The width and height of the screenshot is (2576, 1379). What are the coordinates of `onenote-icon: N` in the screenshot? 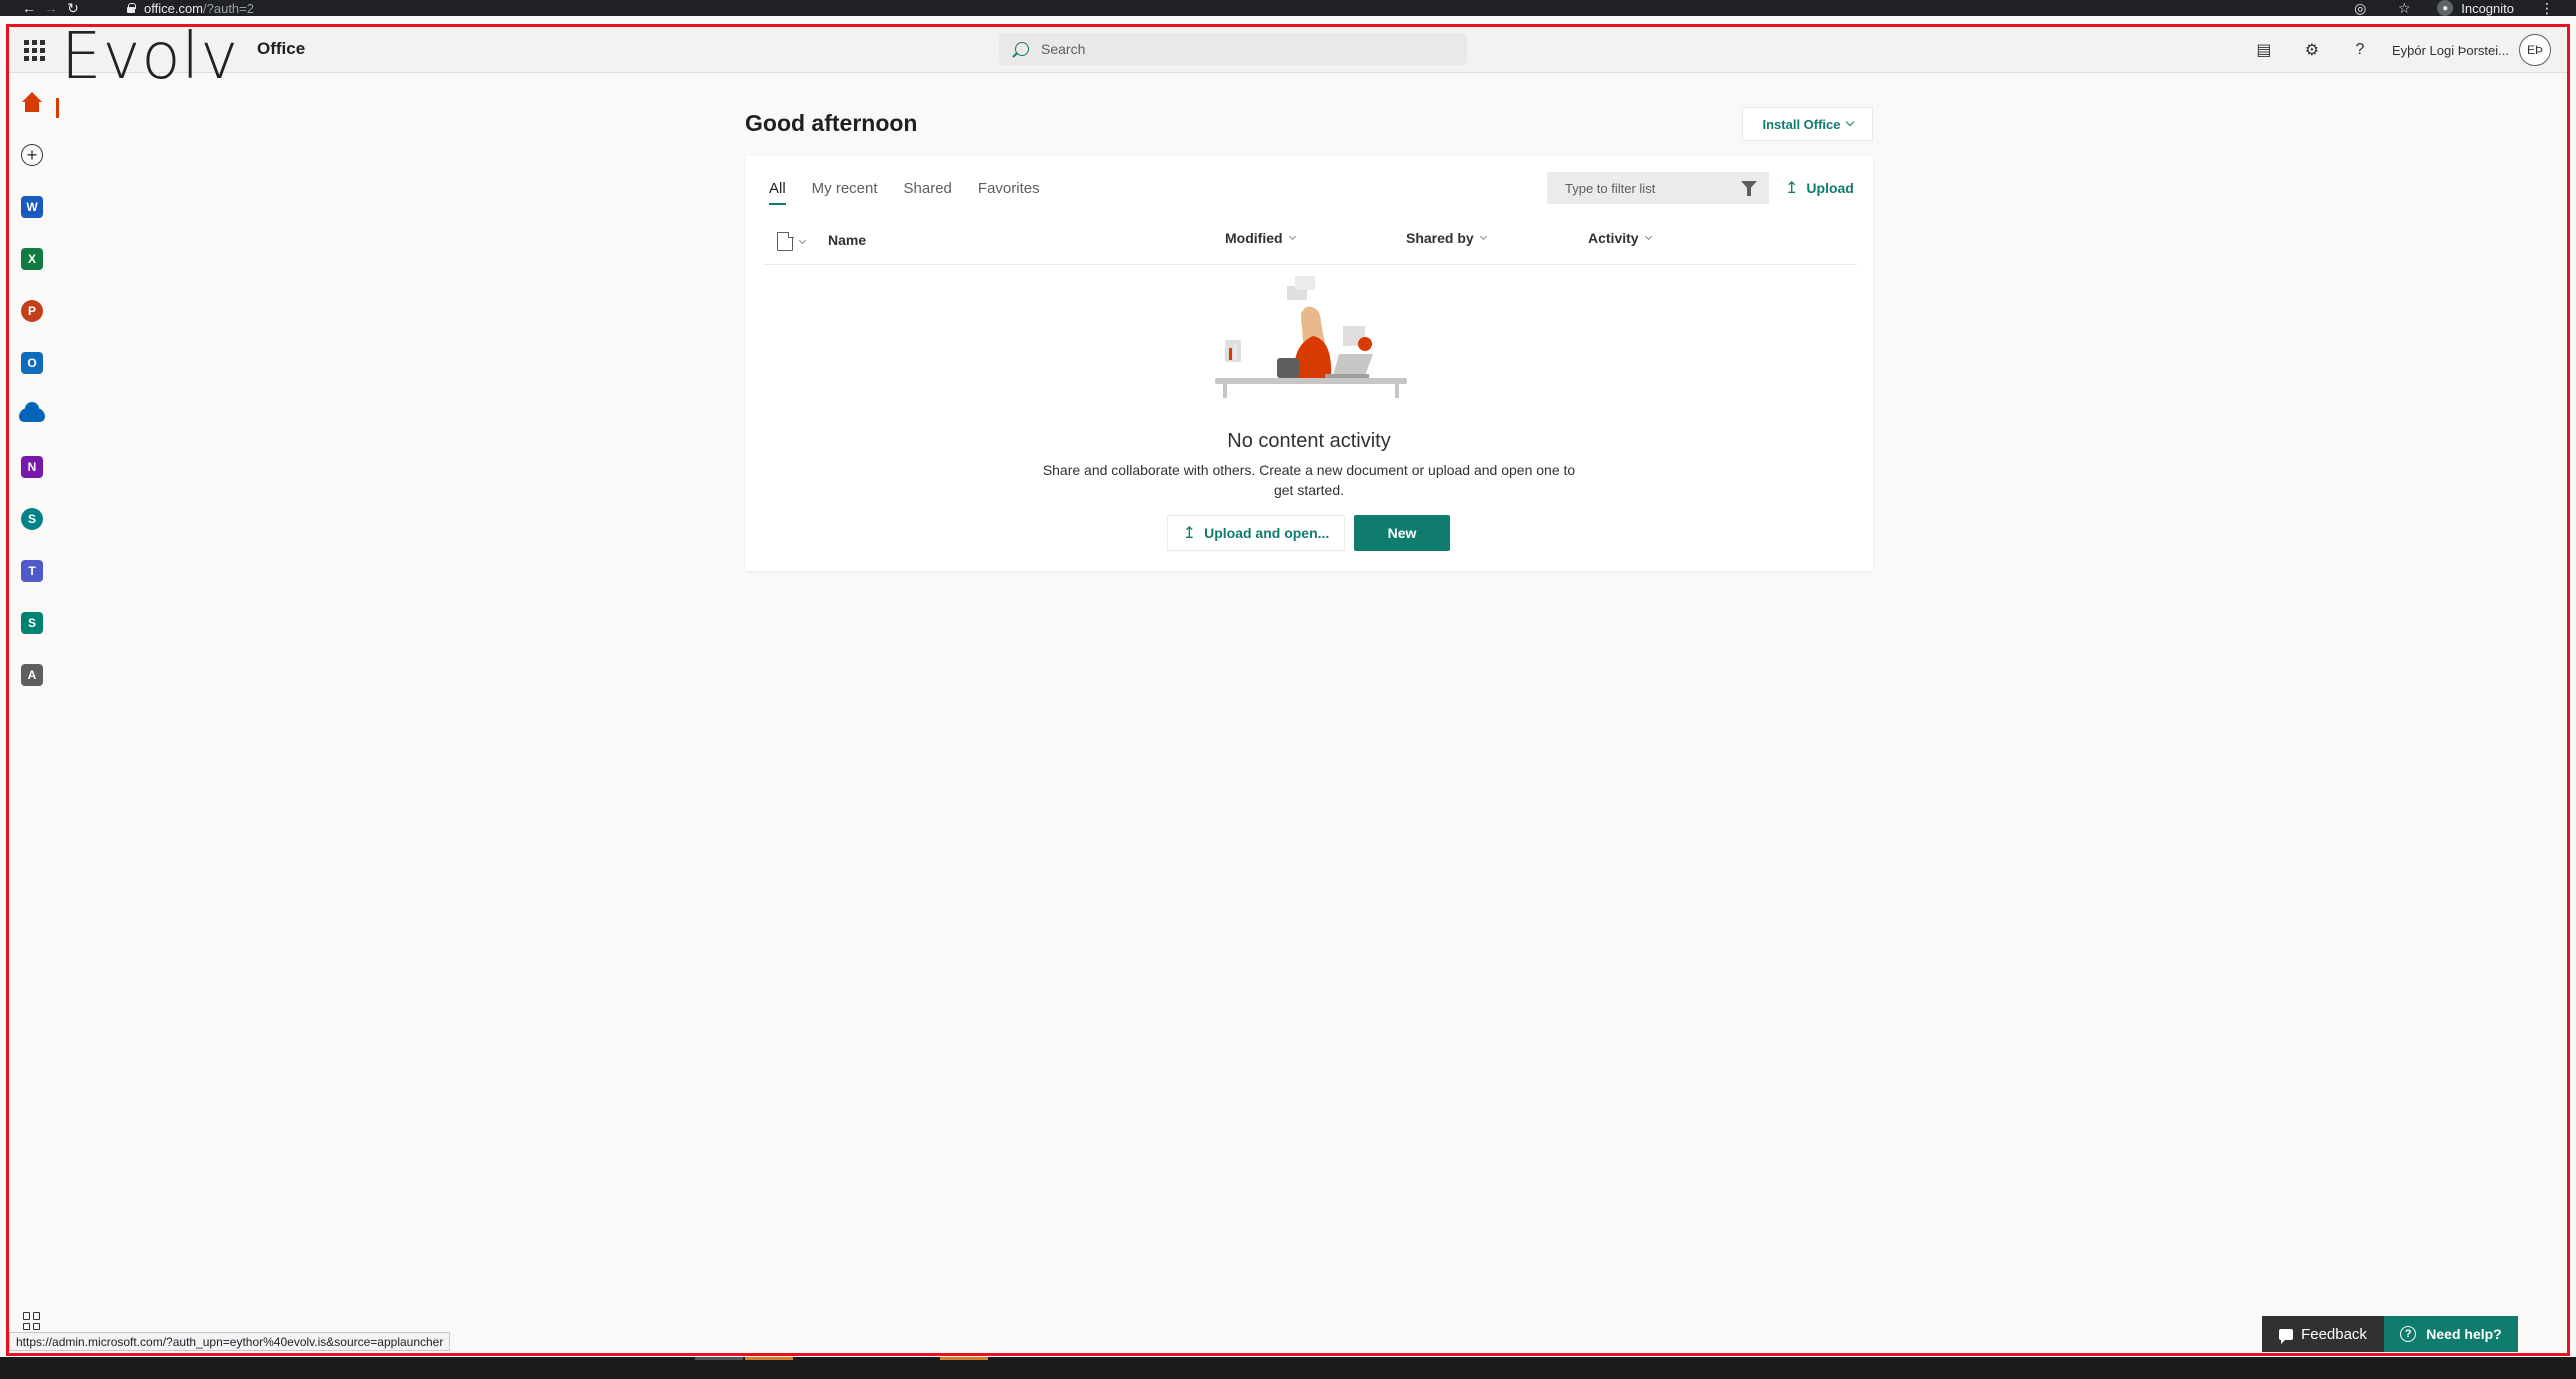 It's located at (32, 467).